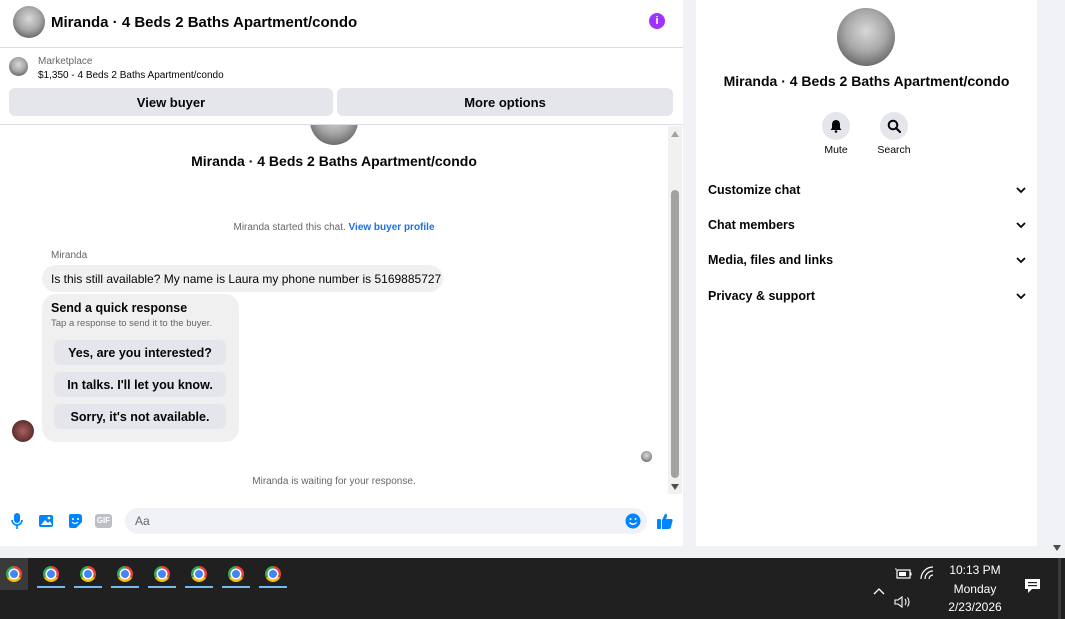  Describe the element at coordinates (119, 308) in the screenshot. I see `quick-response-title: Send a quick response` at that location.